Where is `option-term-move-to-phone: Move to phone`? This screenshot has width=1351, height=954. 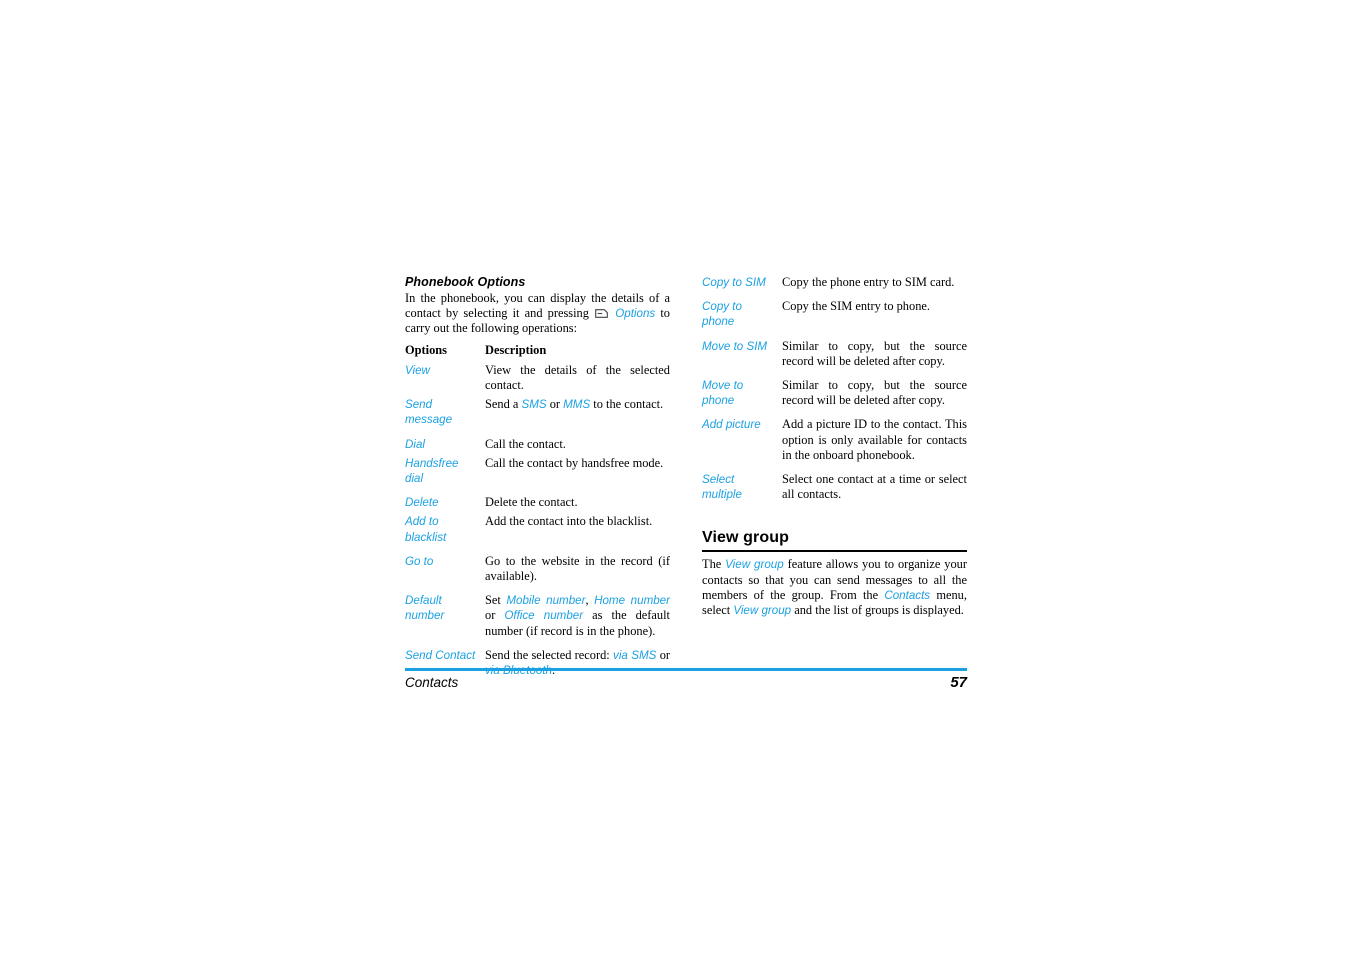
option-term-move-to-phone: Move to phone is located at coordinates (723, 393).